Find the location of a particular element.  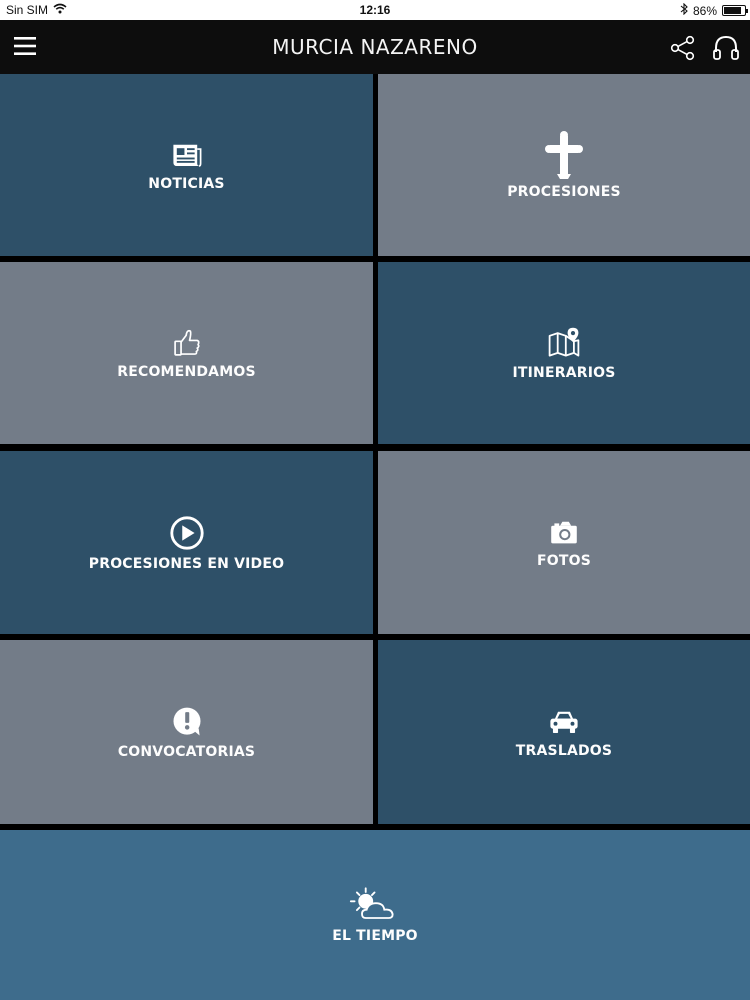

tile-convocatorias: CONVOCATORIAS is located at coordinates (186, 732).